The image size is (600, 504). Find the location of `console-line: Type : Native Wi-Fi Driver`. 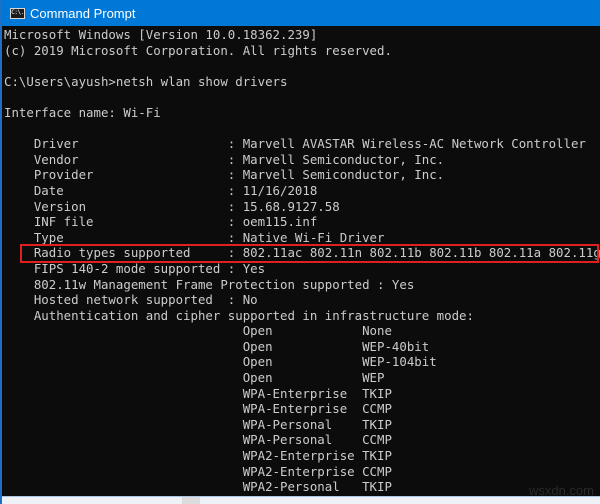

console-line: Type : Native Wi-Fi Driver is located at coordinates (194, 237).